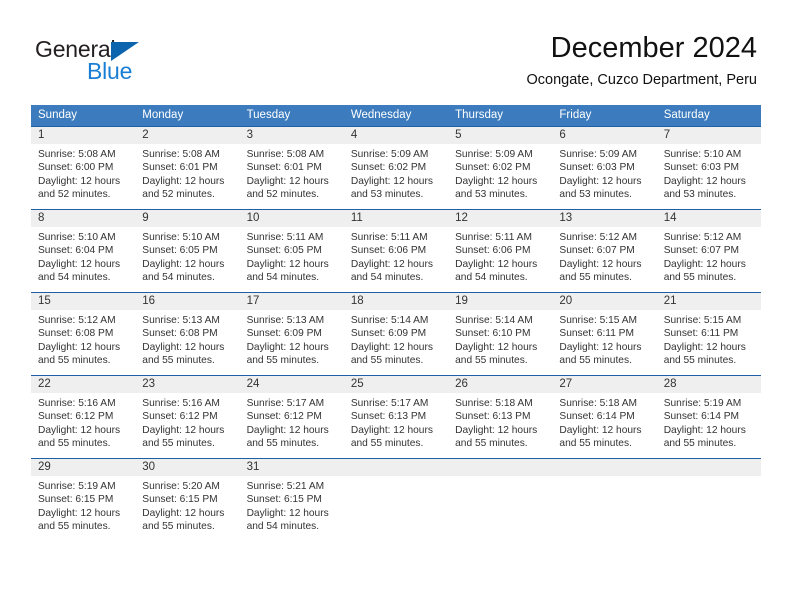  What do you see at coordinates (284, 251) in the screenshot?
I see `sunset-text: Sunset: 6:05 PM` at bounding box center [284, 251].